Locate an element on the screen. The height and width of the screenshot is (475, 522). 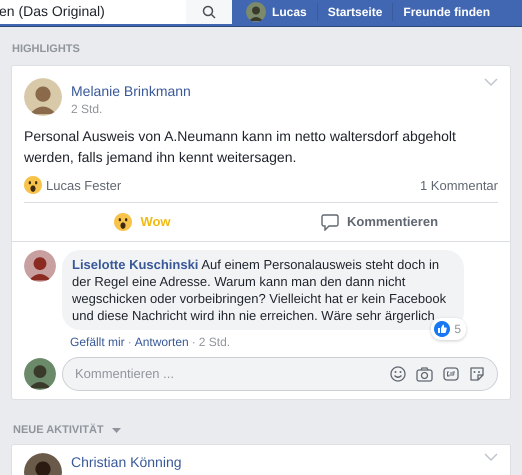
like-count: 5 is located at coordinates (458, 329).